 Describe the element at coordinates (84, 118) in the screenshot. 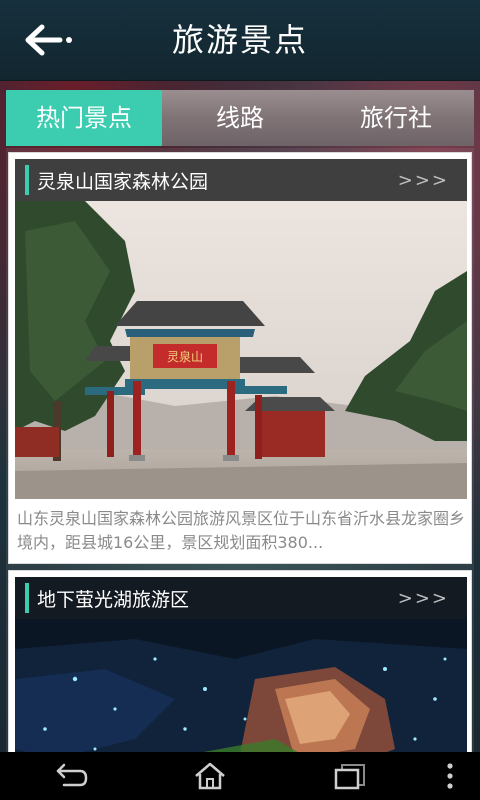

I see `tab-hot-attractions: 热门景点` at that location.